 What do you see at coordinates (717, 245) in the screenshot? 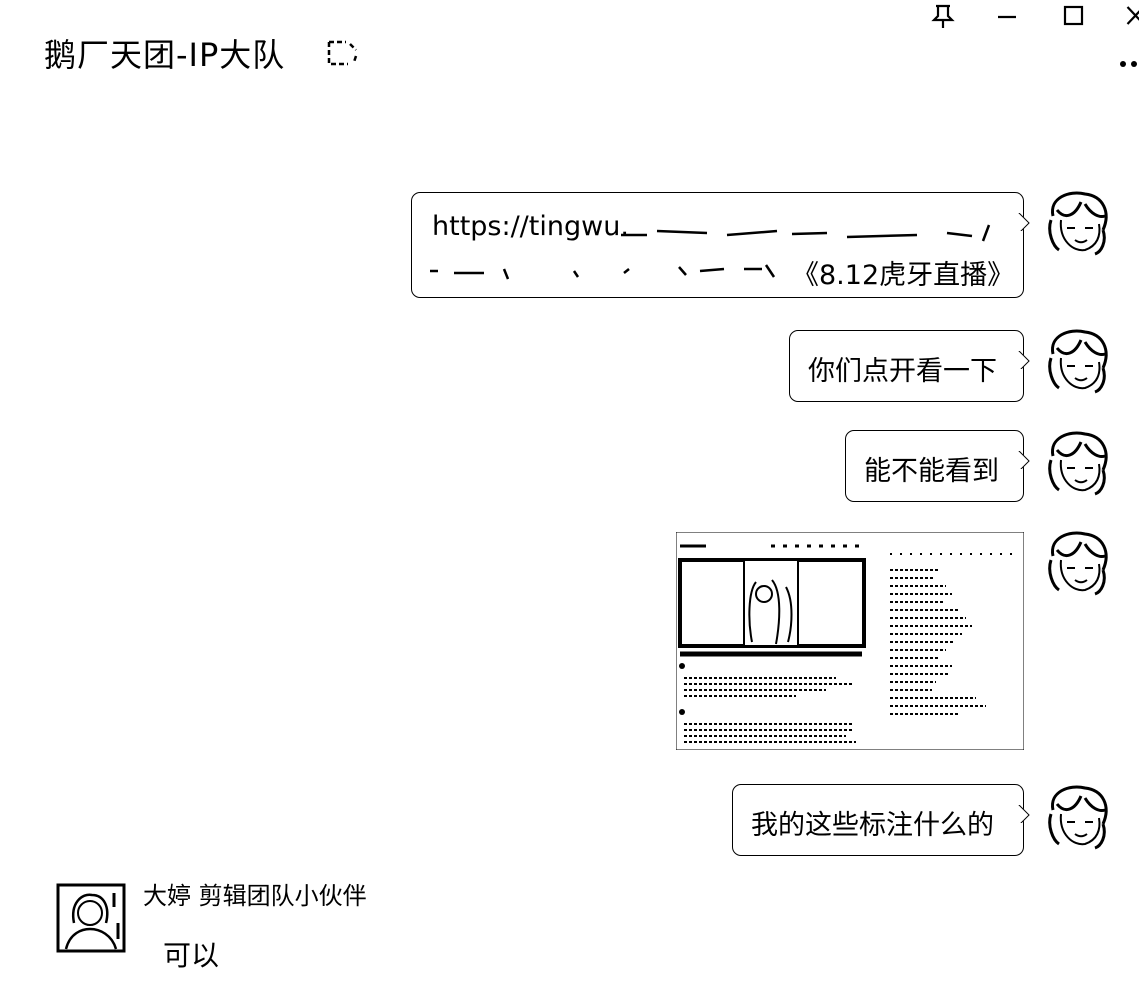
I see `link-message-bubble: https://tingwu. 《8.12虎牙直播》` at bounding box center [717, 245].